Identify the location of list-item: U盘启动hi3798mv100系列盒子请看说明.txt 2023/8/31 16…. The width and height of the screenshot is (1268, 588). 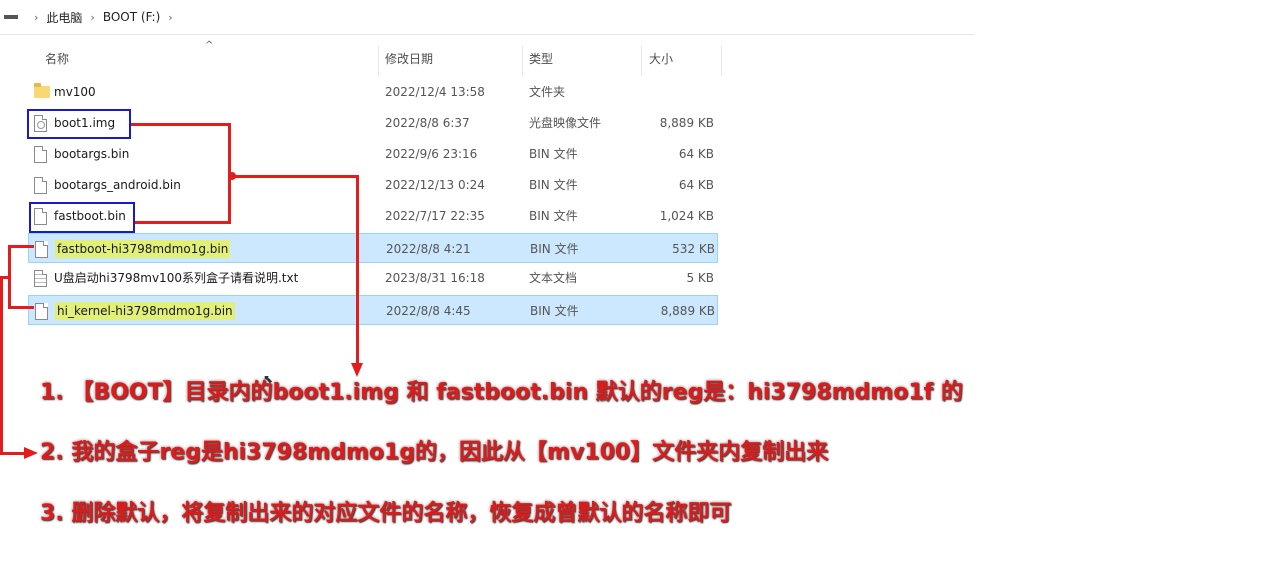
(373, 278).